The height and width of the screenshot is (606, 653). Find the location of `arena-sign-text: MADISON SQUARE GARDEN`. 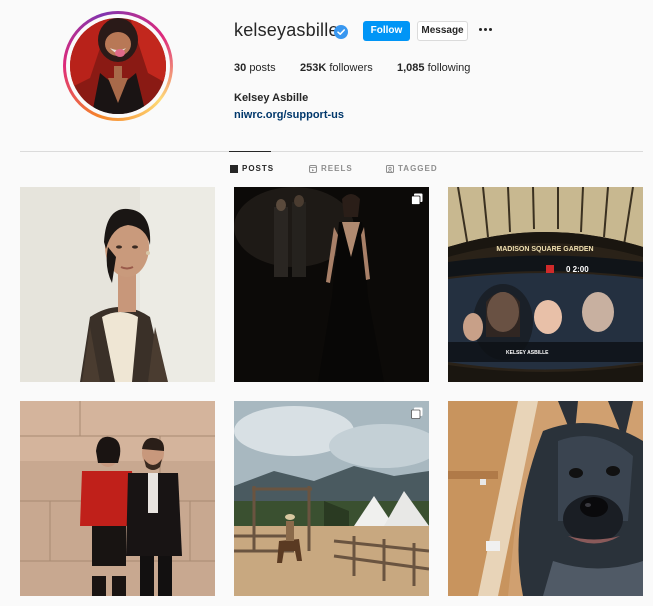

arena-sign-text: MADISON SQUARE GARDEN is located at coordinates (544, 249).